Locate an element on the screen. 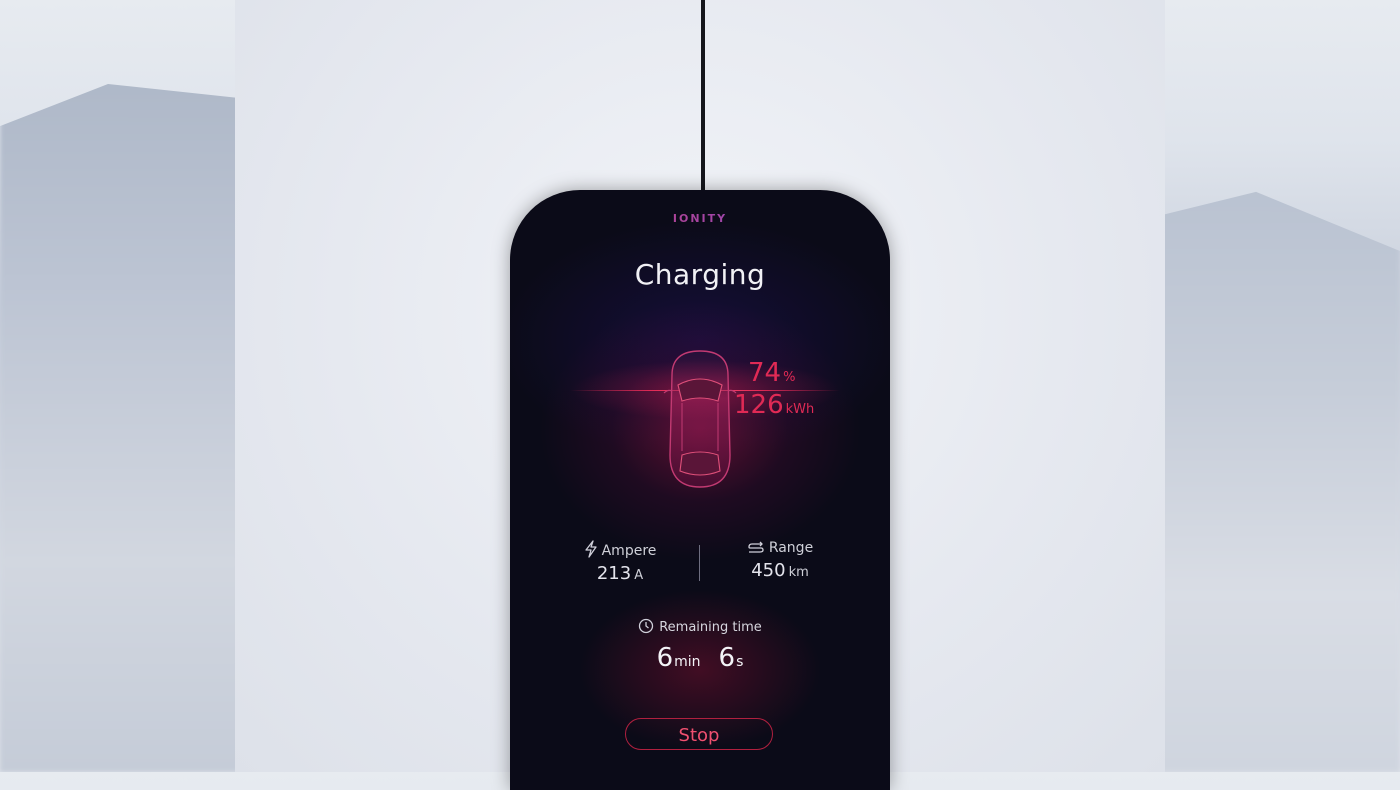  remaining-time-label: Remaining time is located at coordinates (710, 627).